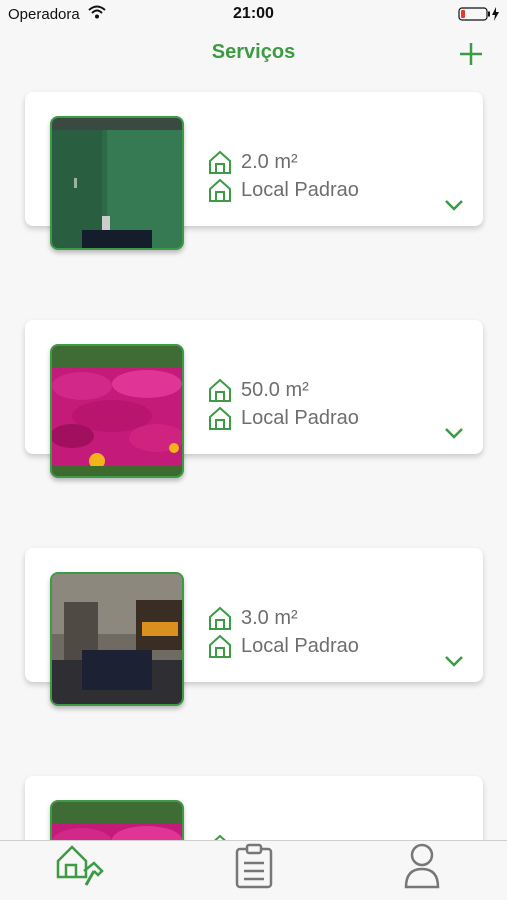  I want to click on navigation-bar: Serviços, so click(253, 54).